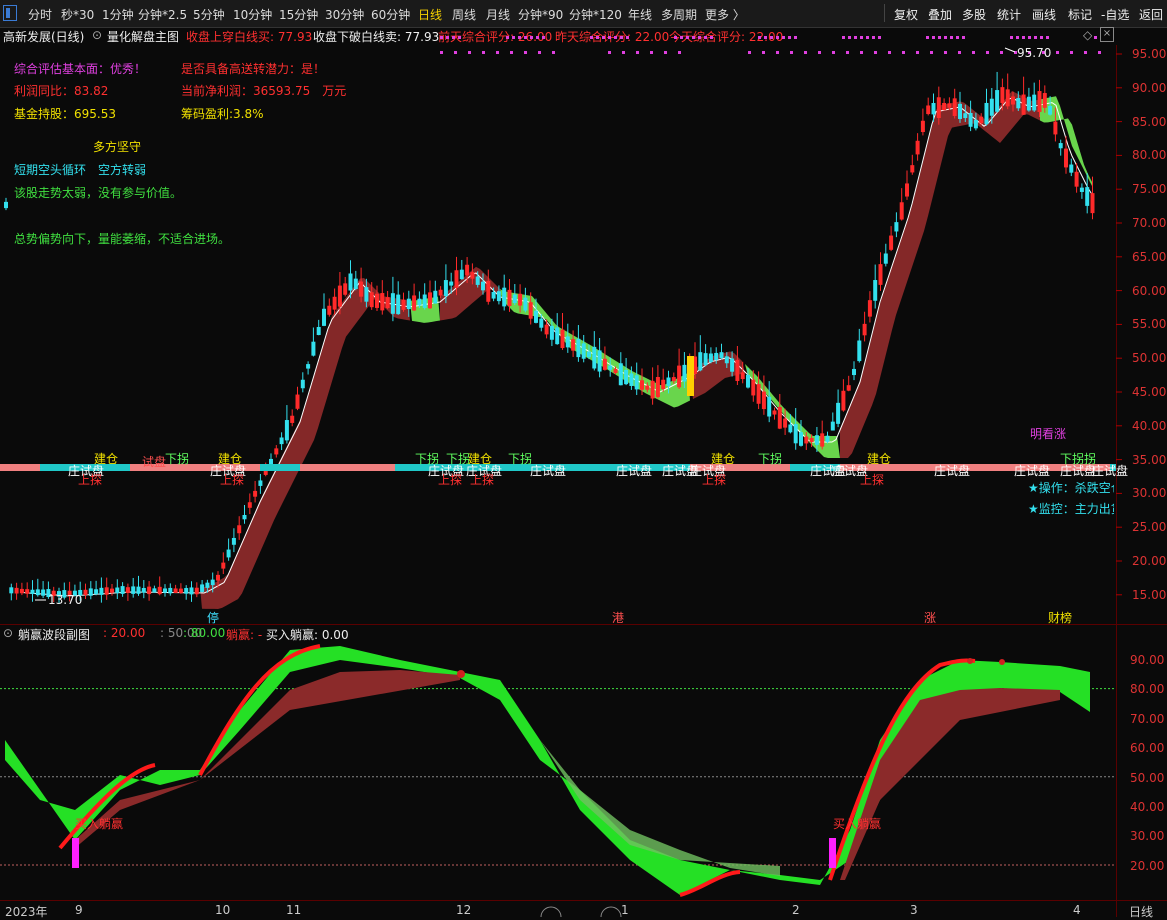  I want to click on forecast-tag: 明看涨, so click(1048, 434).